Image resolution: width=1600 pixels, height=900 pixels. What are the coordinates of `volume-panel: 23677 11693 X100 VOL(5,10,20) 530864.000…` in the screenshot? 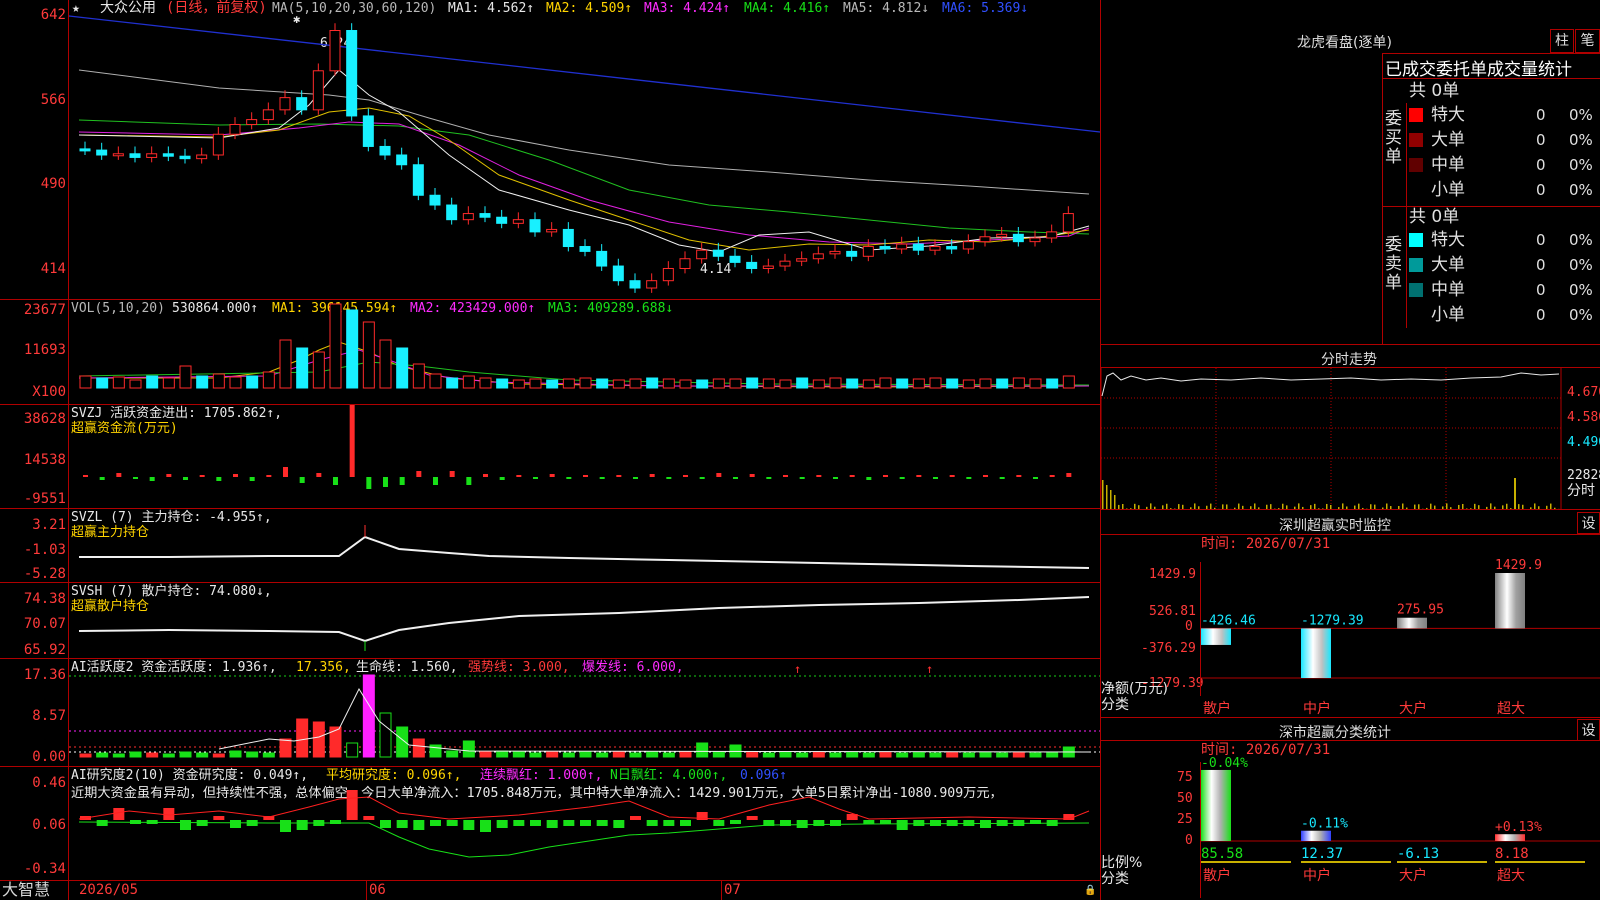 It's located at (550, 352).